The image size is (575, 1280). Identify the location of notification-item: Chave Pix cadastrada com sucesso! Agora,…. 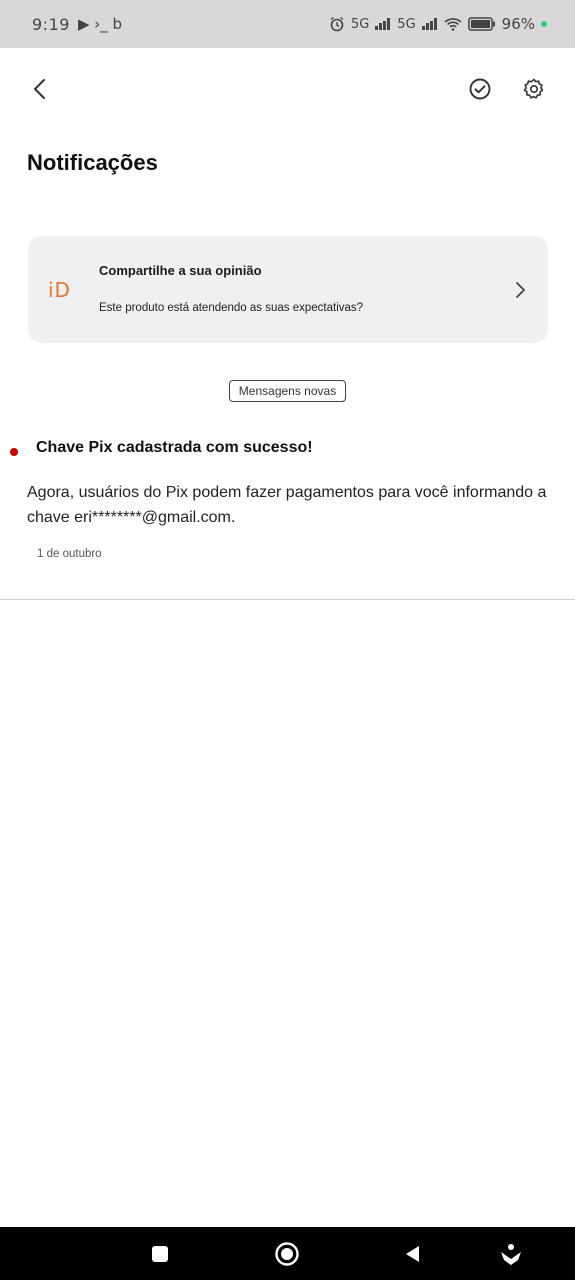
(287, 510).